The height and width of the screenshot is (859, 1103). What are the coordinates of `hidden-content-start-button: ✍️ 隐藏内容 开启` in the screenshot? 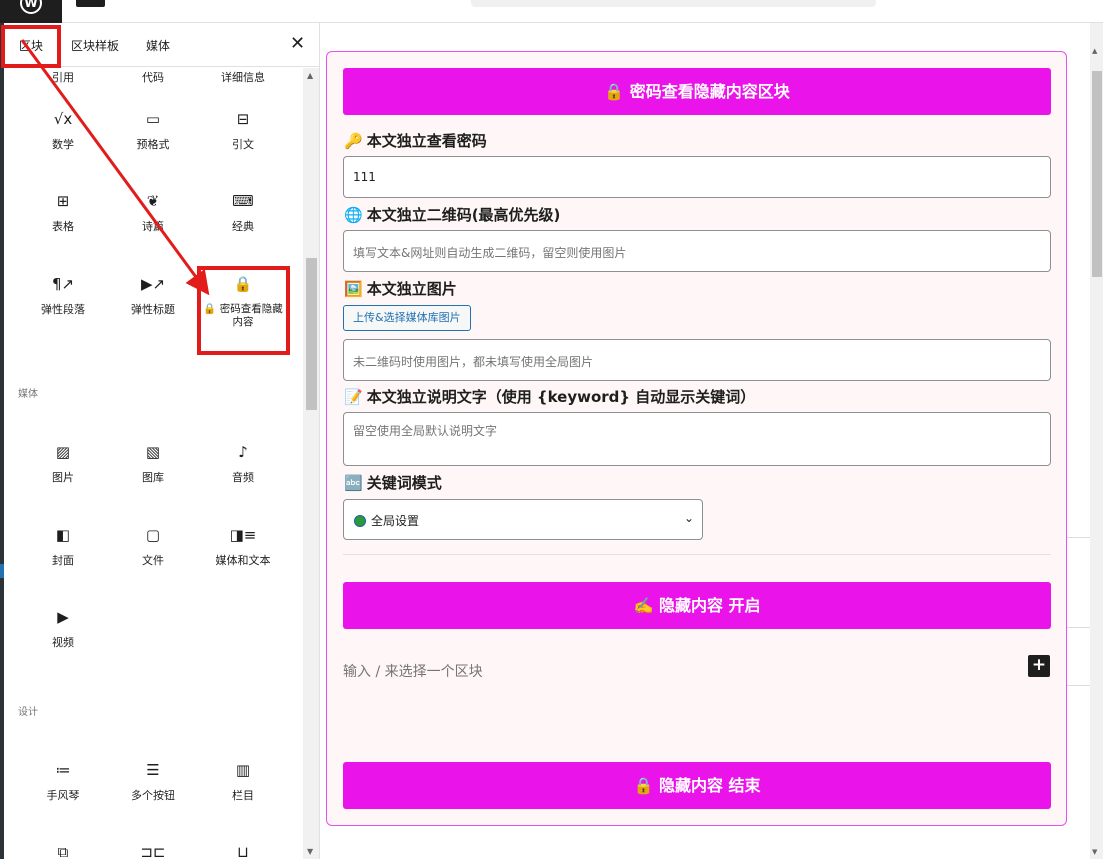 It's located at (697, 605).